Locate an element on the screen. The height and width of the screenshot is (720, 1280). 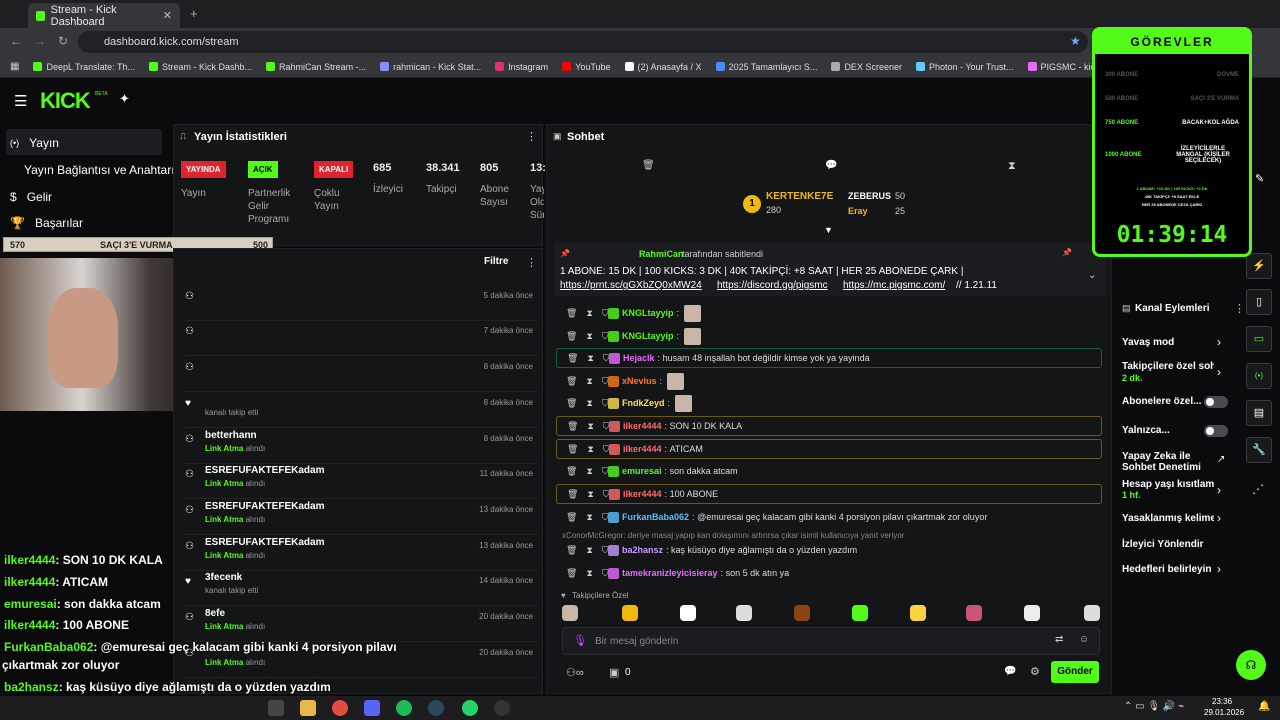
redirect-viewers: İzleyici Yönlendir is located at coordinates (1163, 544).